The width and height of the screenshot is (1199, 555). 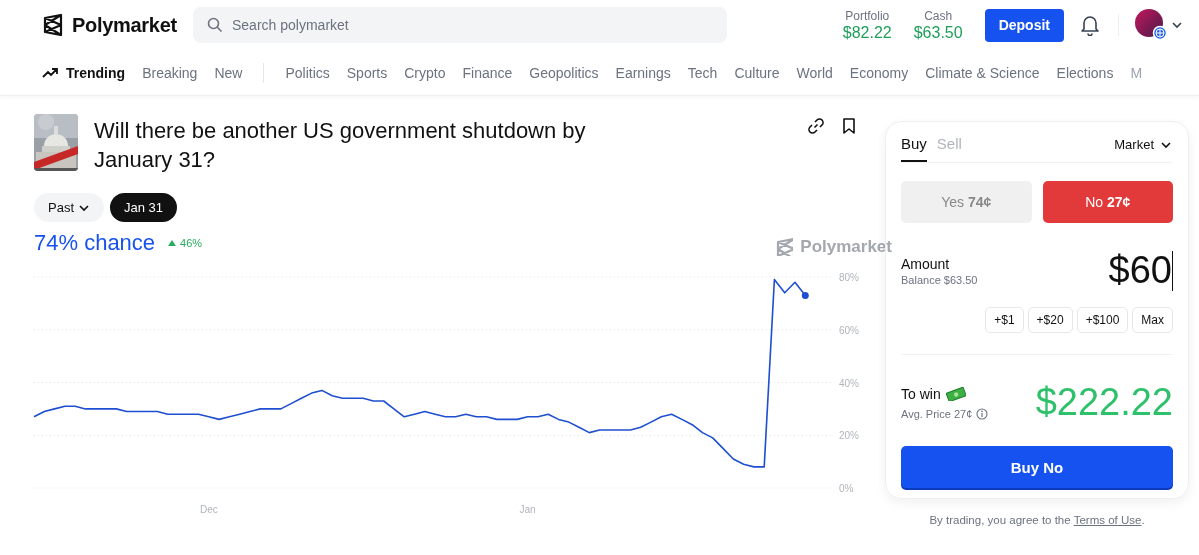 What do you see at coordinates (921, 393) in the screenshot?
I see `to-win-label: To win` at bounding box center [921, 393].